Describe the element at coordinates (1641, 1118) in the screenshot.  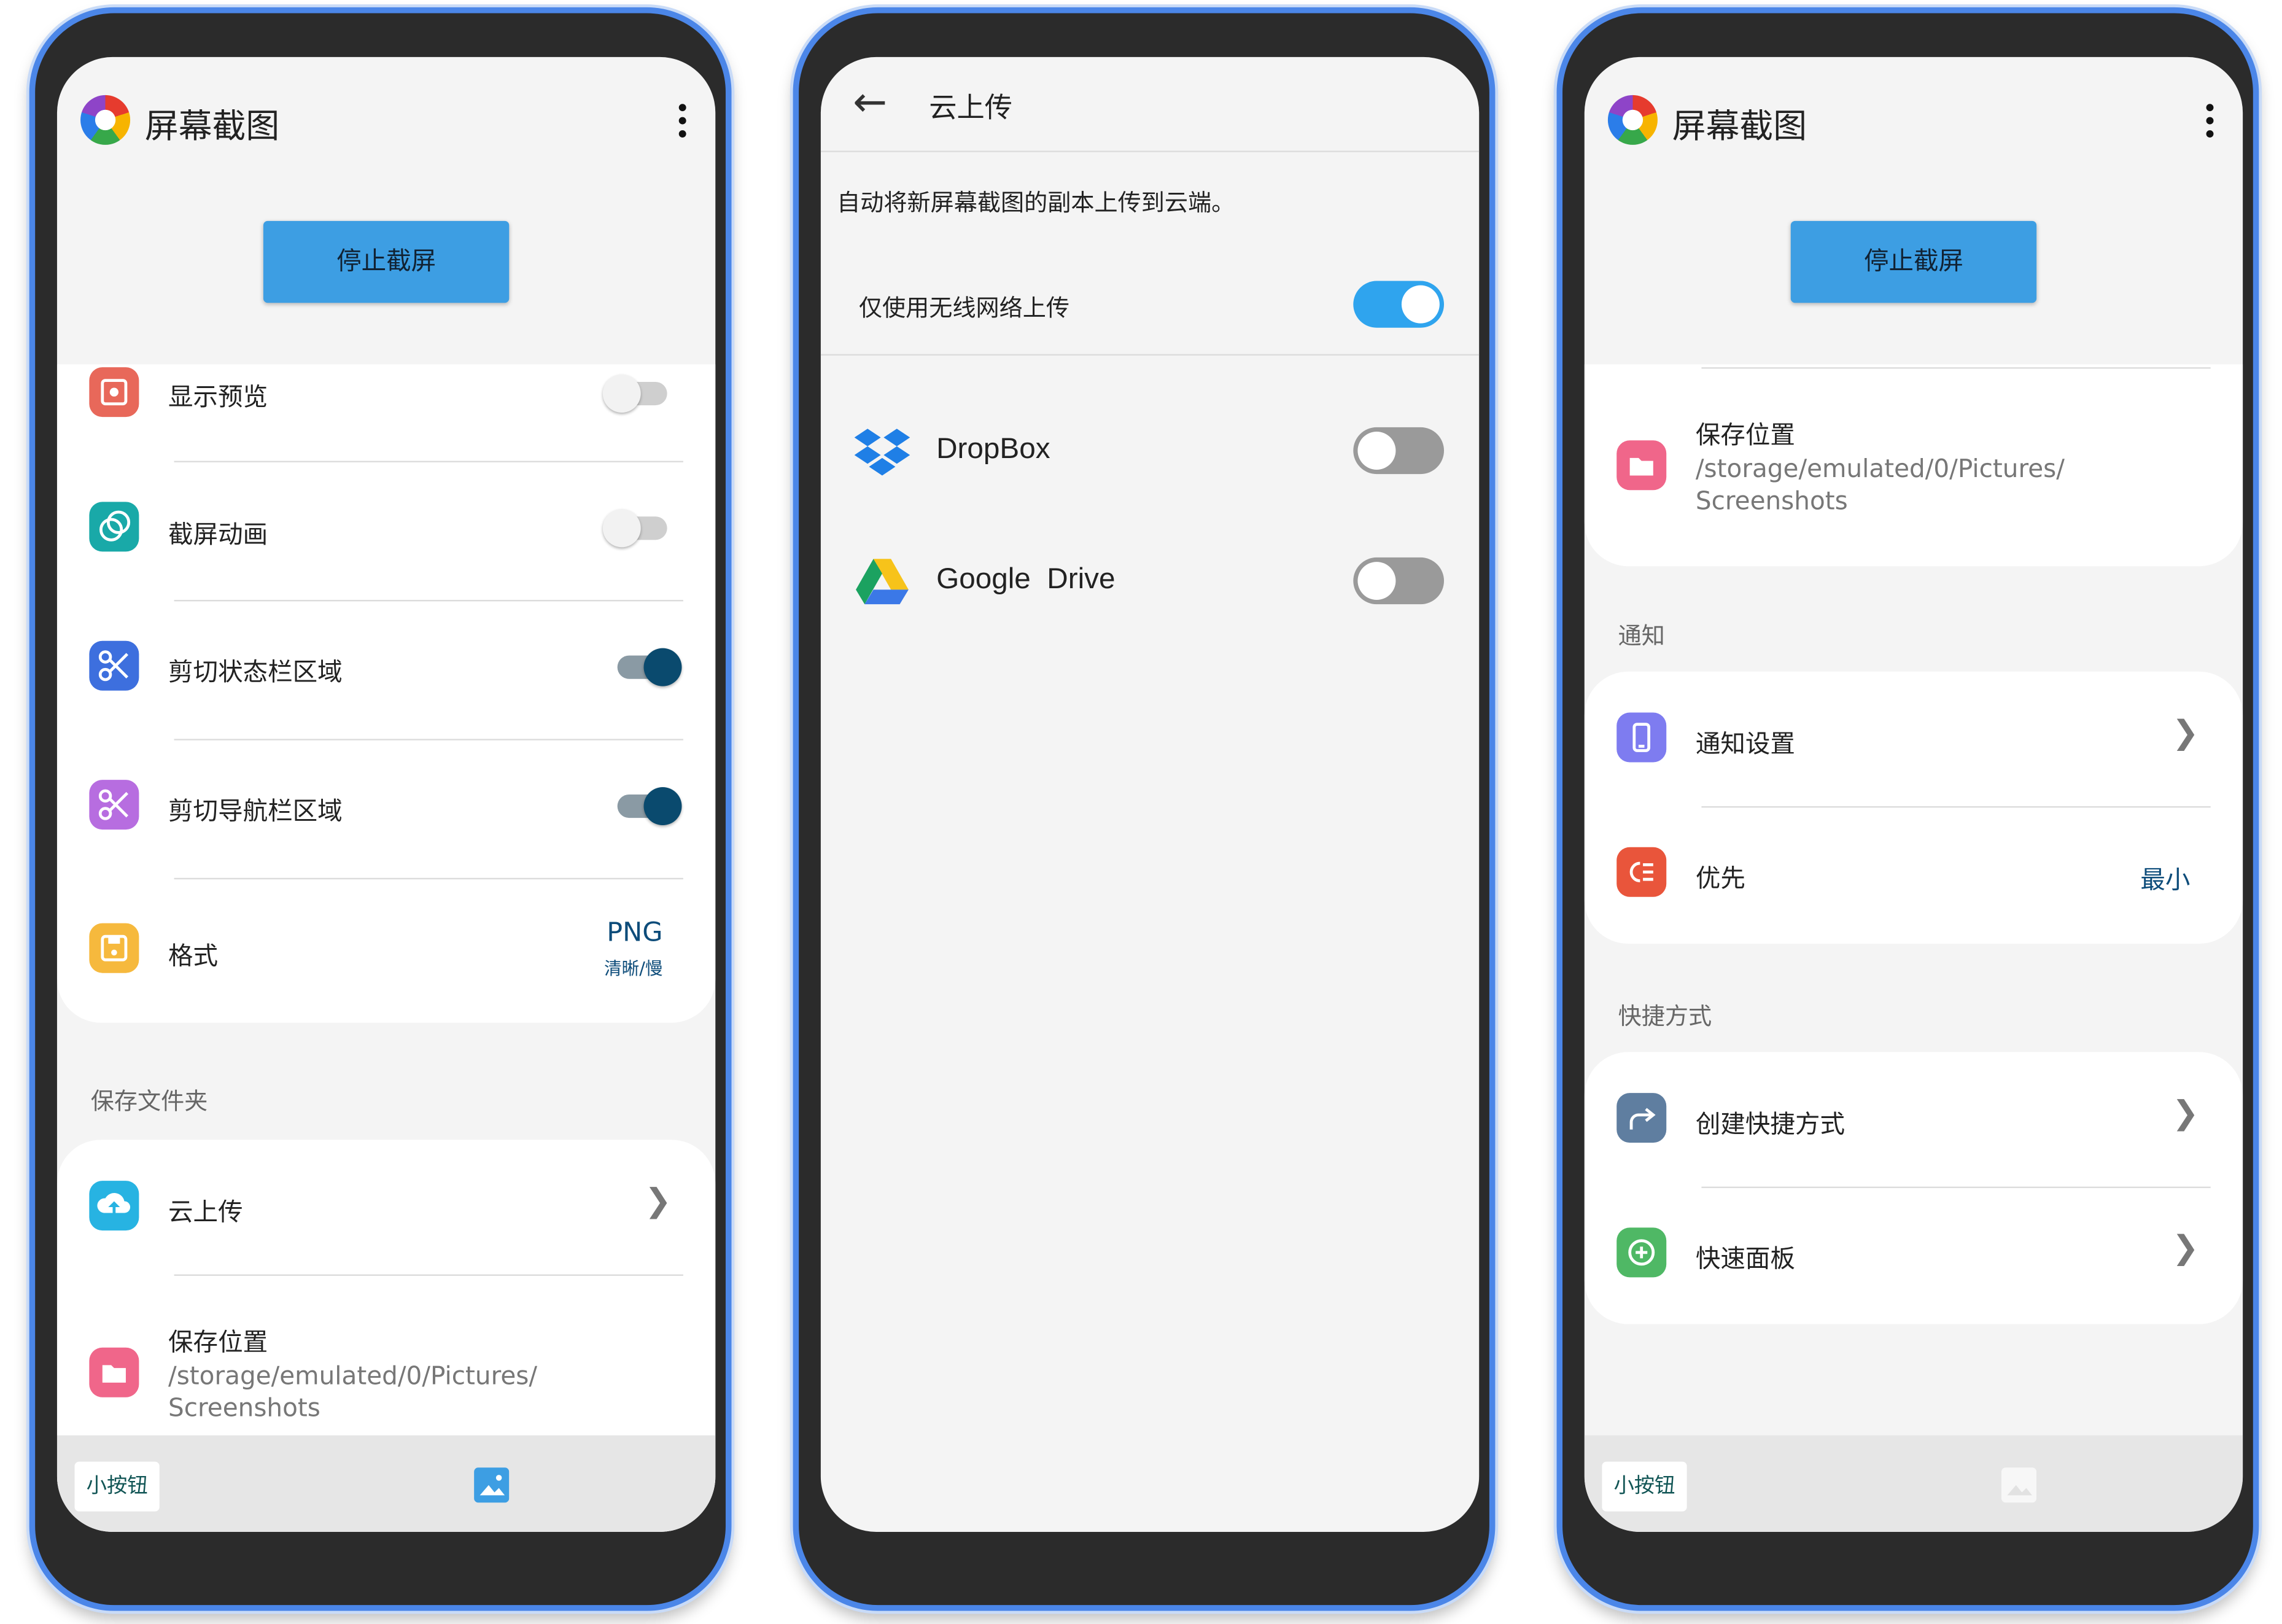
I see `share-arrow-icon` at that location.